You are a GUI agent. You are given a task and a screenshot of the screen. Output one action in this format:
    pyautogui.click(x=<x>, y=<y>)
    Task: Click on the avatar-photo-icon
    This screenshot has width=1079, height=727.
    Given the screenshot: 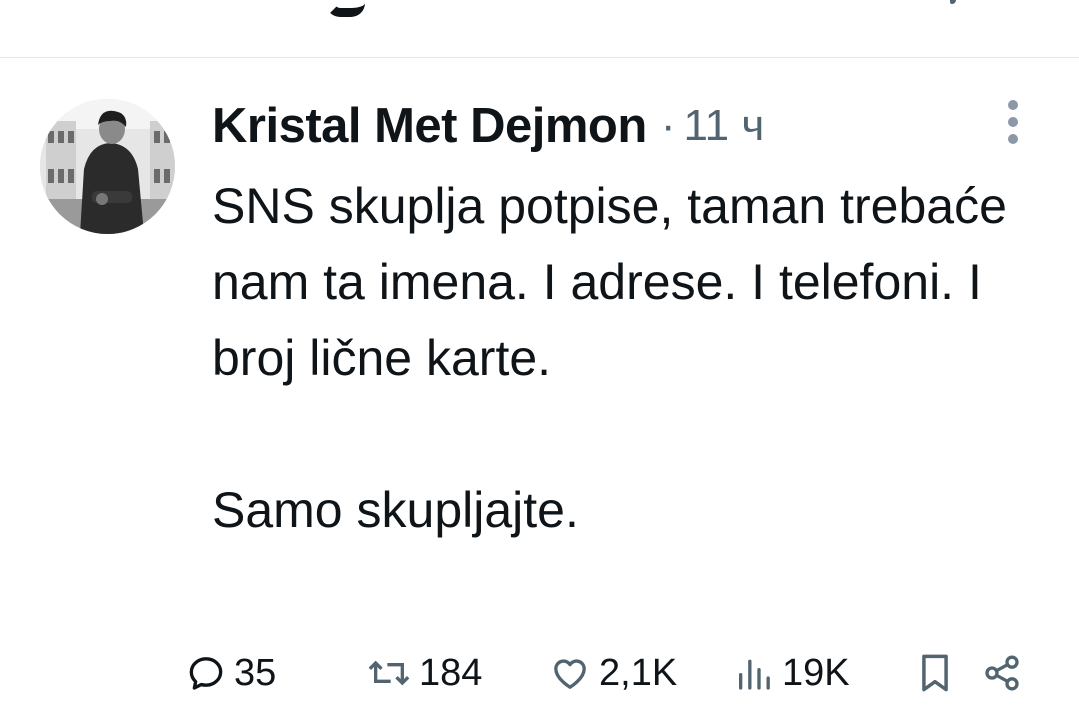 What is the action you would take?
    pyautogui.click(x=107, y=166)
    